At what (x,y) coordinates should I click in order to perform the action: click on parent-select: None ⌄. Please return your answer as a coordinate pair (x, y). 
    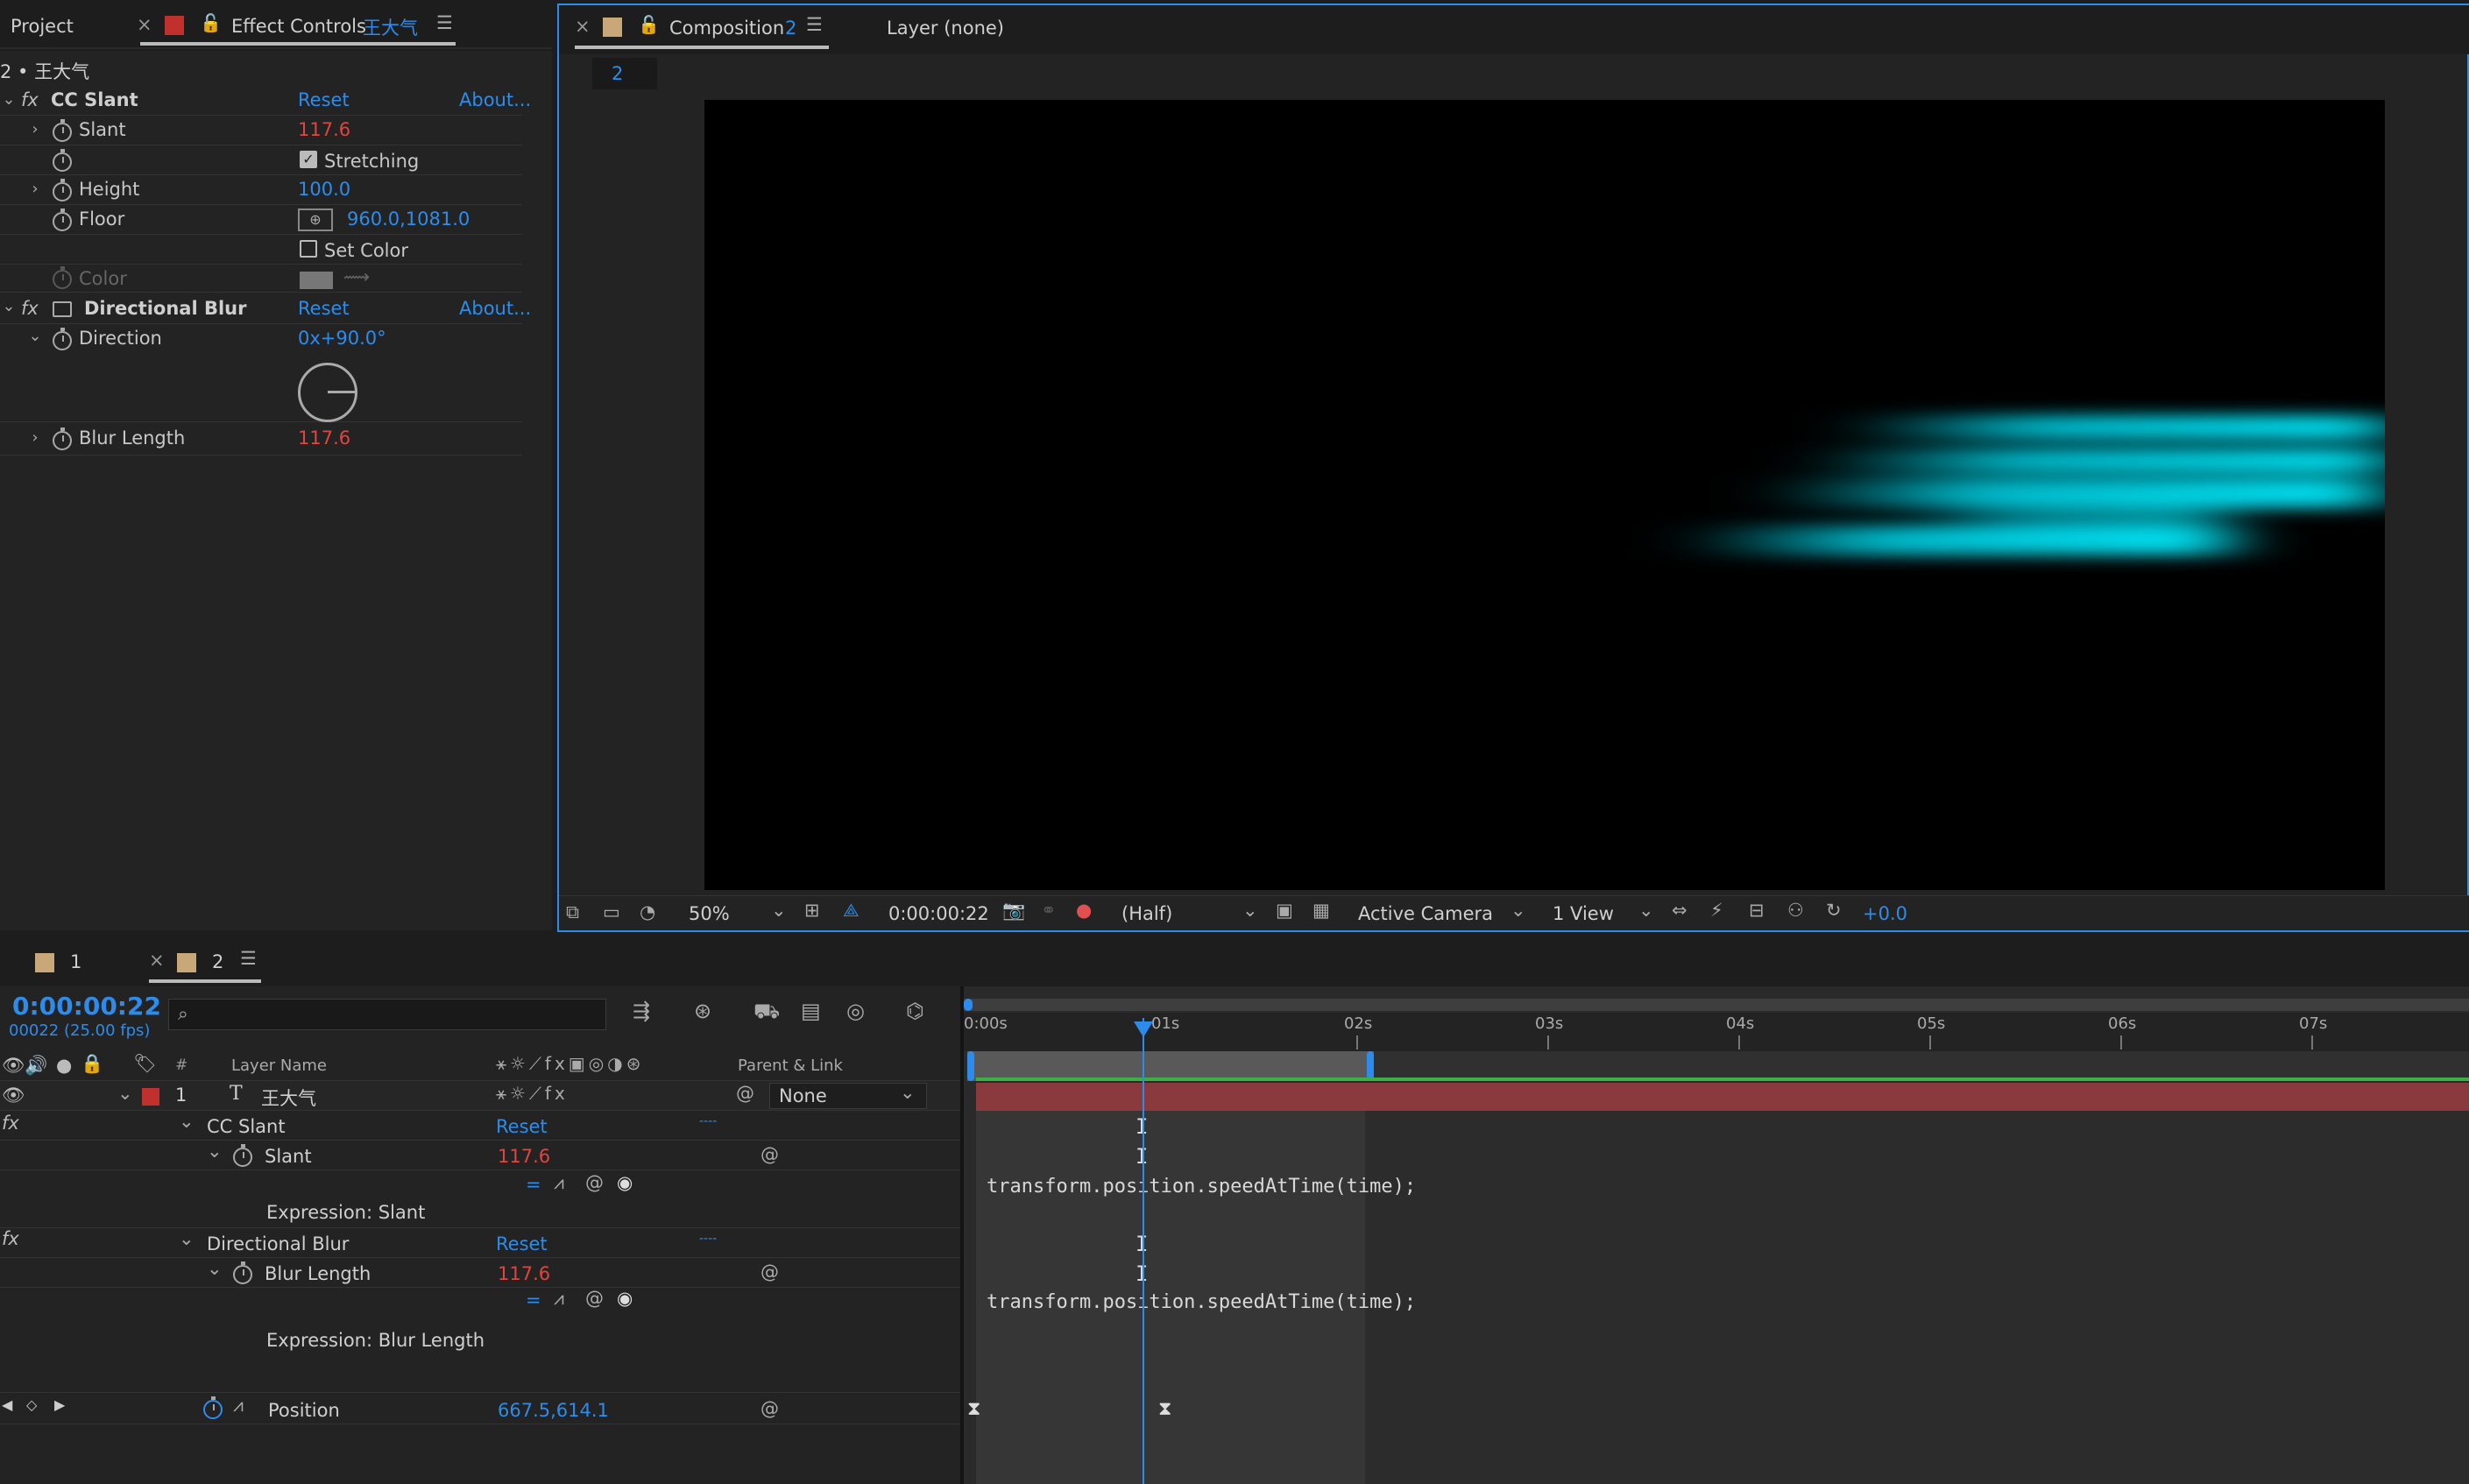
    Looking at the image, I should click on (848, 1095).